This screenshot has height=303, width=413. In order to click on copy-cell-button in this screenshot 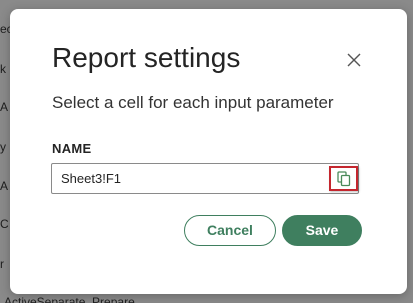, I will do `click(343, 178)`.